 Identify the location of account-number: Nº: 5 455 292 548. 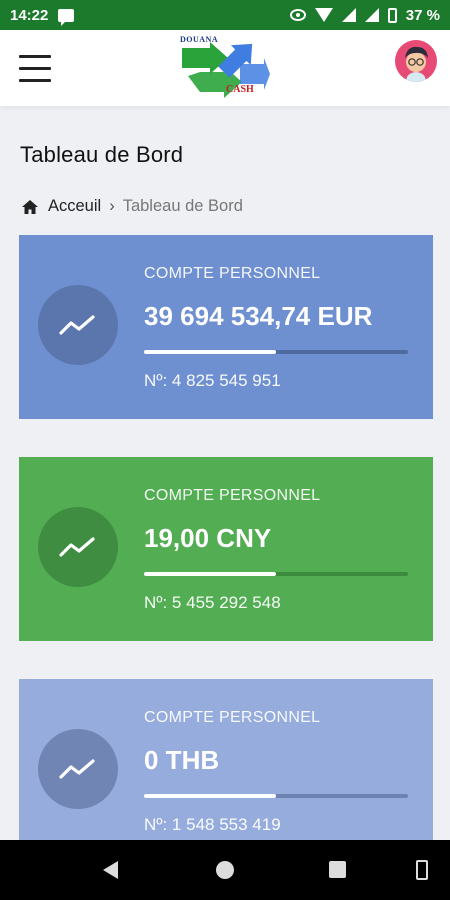
(212, 602).